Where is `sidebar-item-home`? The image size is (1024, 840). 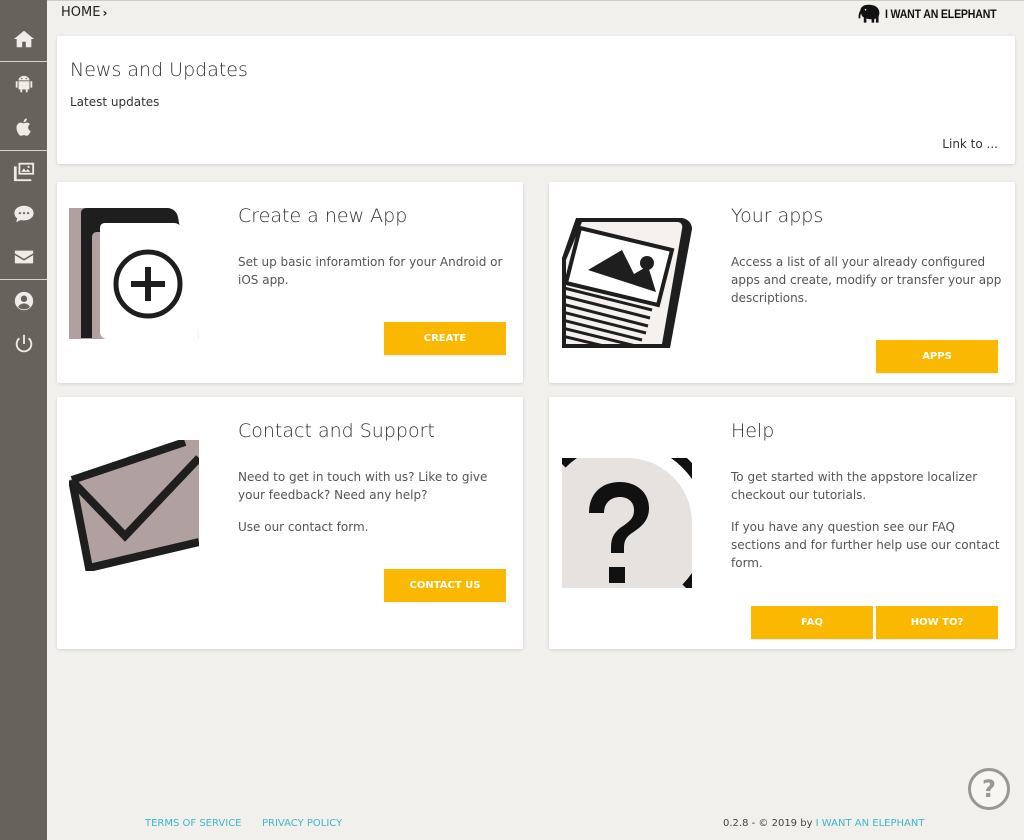 sidebar-item-home is located at coordinates (23, 39).